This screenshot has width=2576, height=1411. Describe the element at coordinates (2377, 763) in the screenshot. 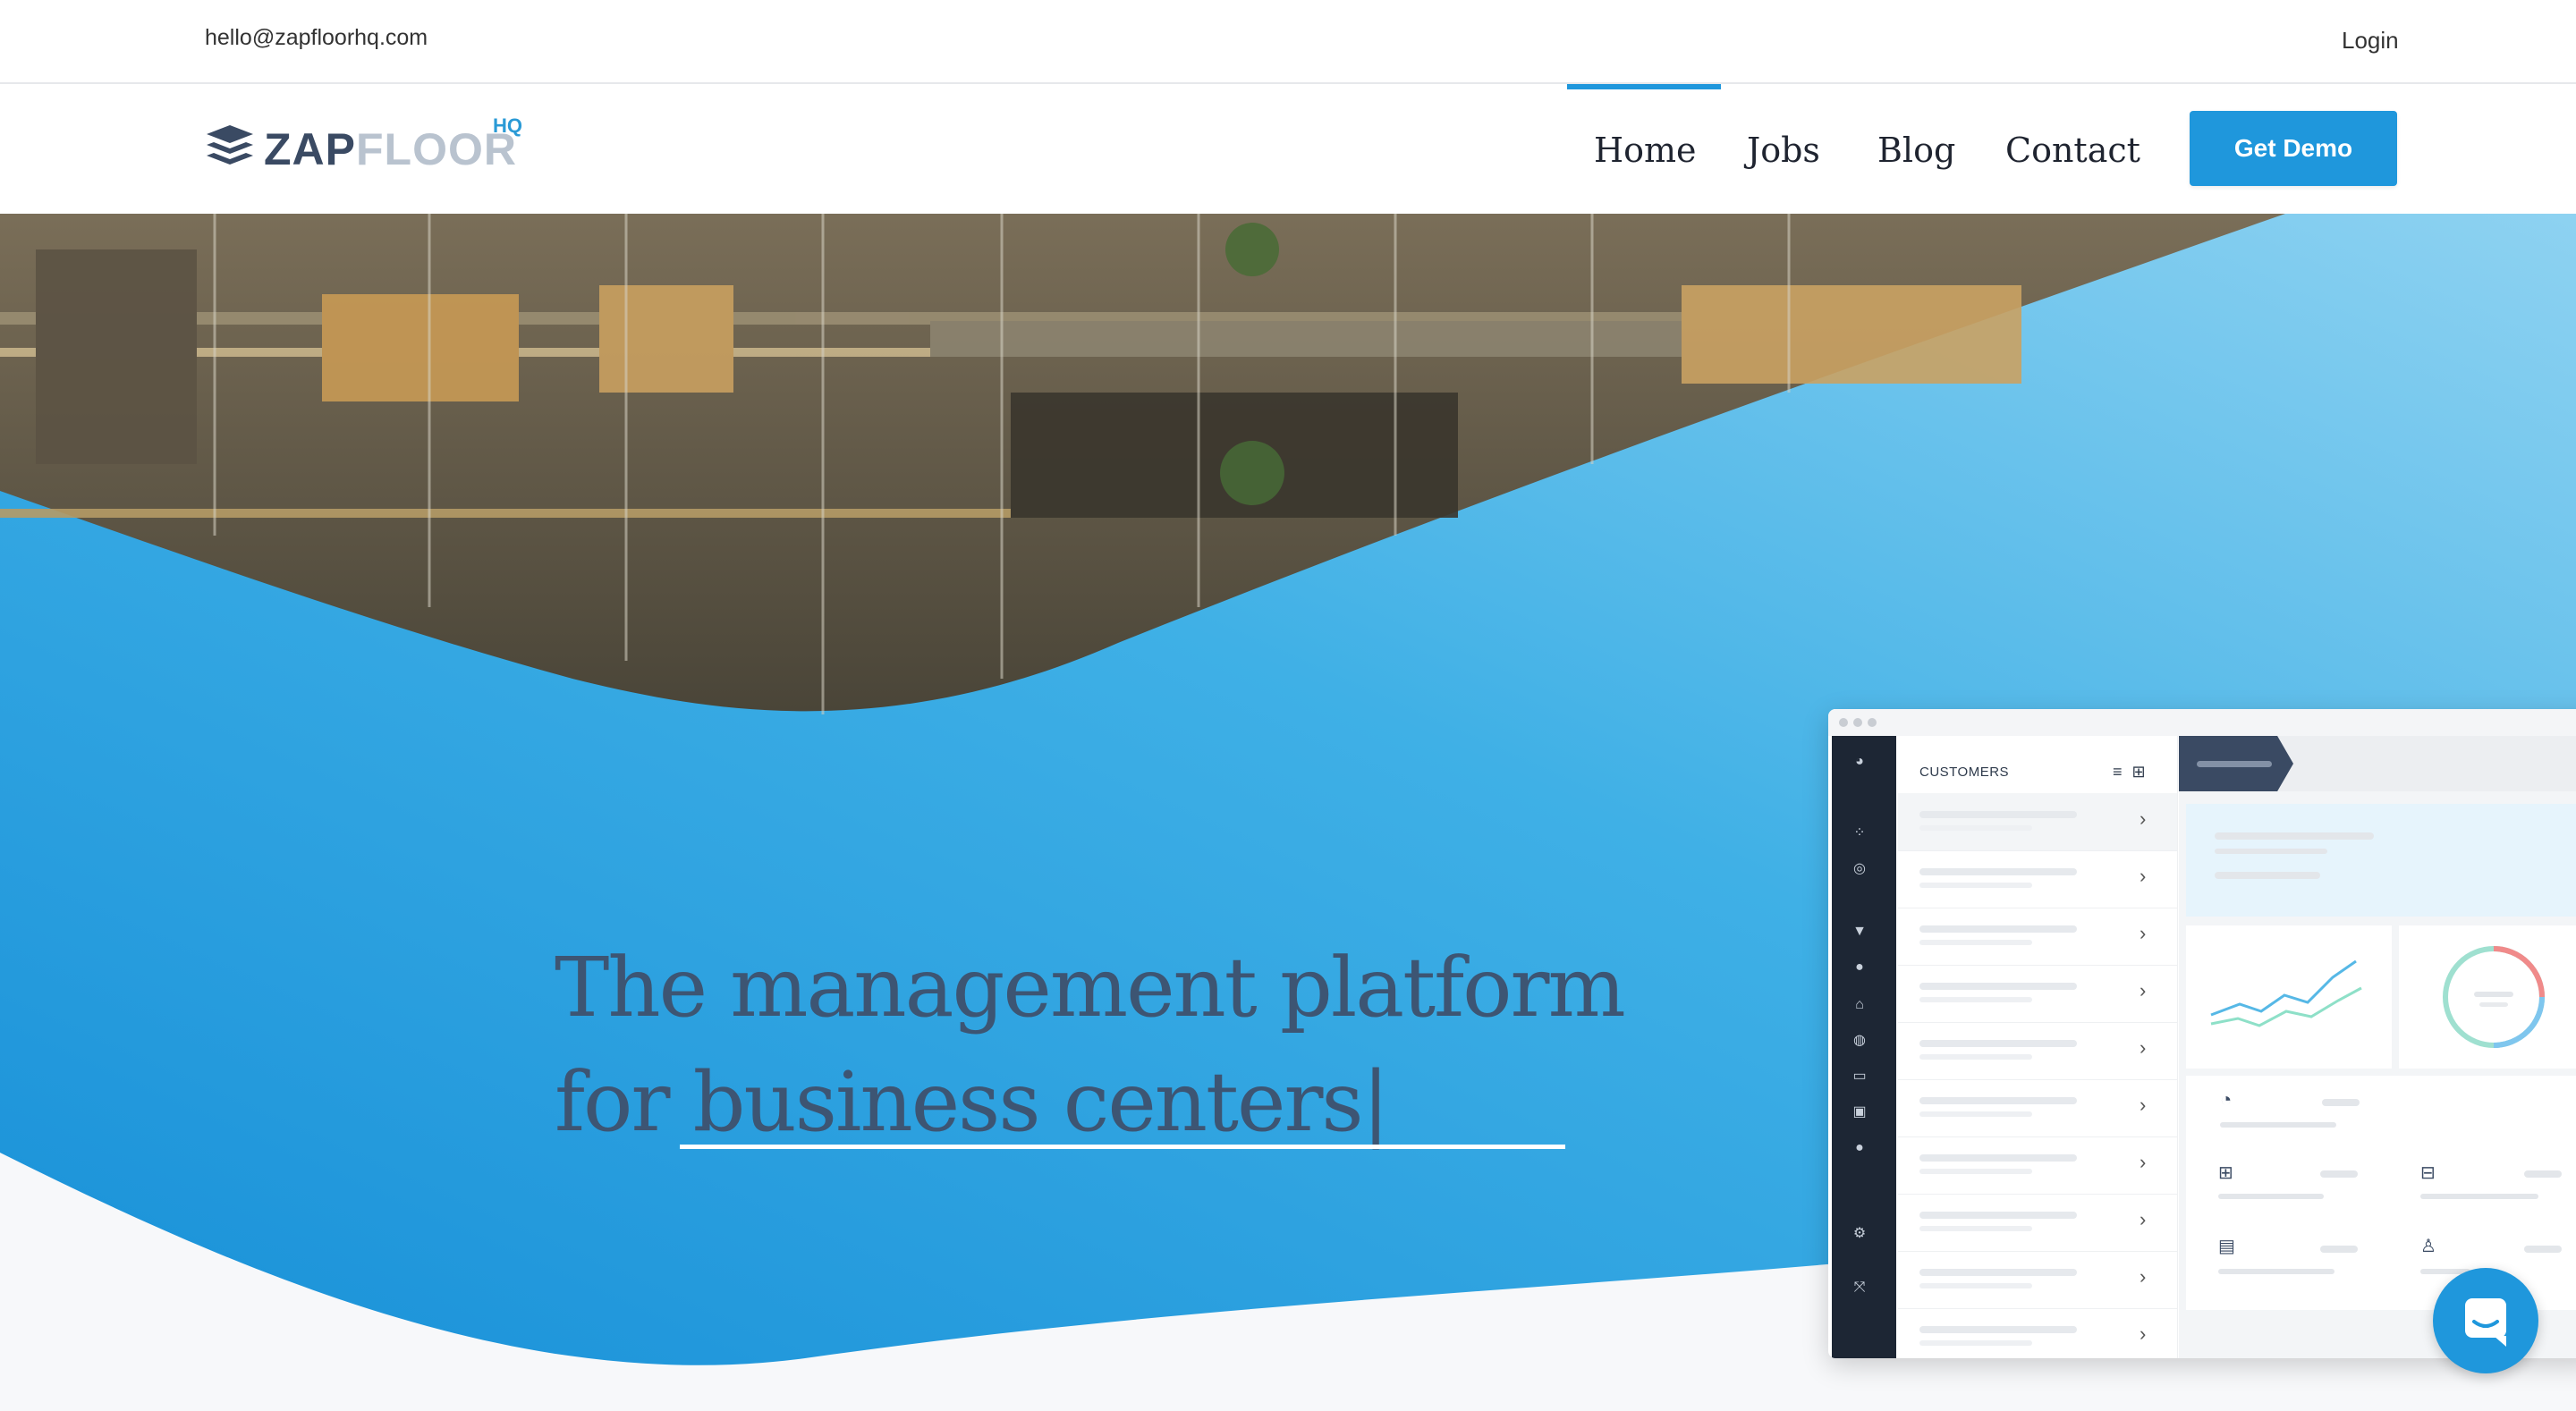

I see `detail-tabbar` at that location.